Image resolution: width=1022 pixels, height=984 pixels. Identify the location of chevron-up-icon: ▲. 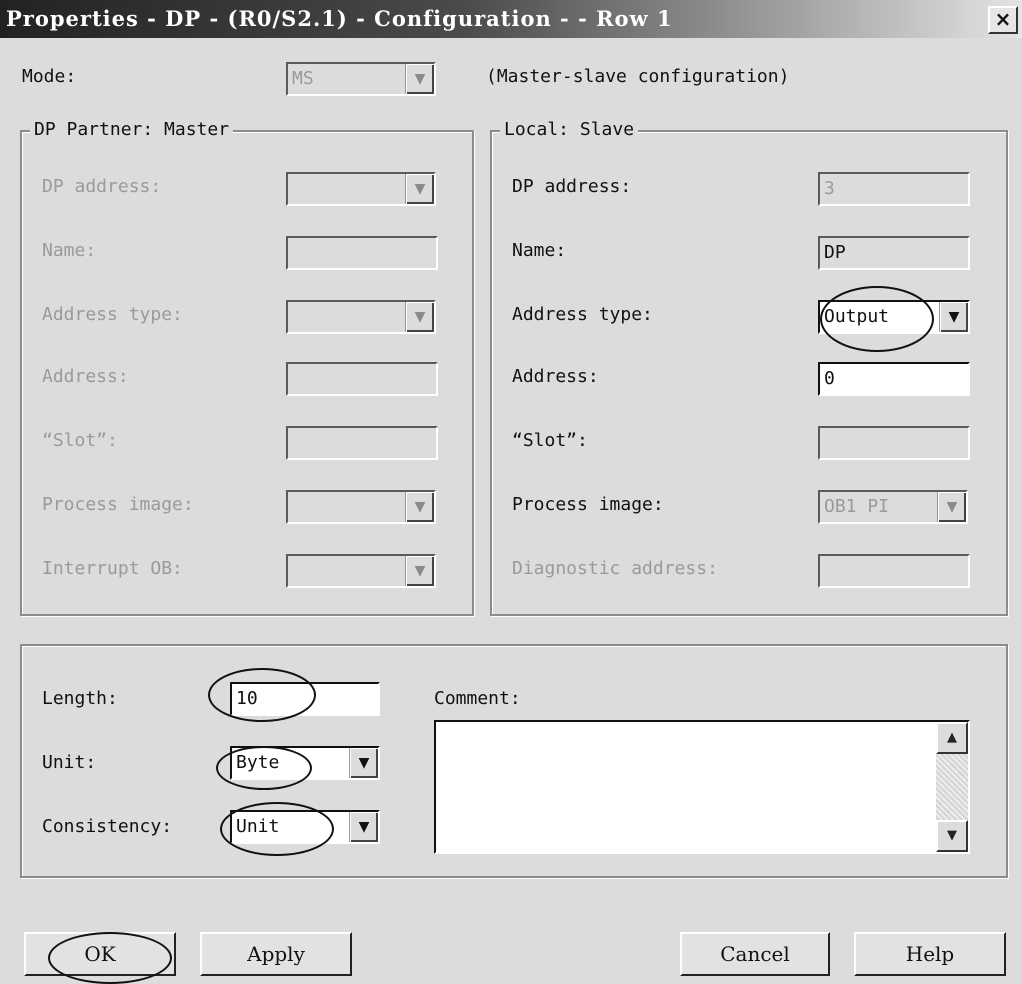
(952, 737).